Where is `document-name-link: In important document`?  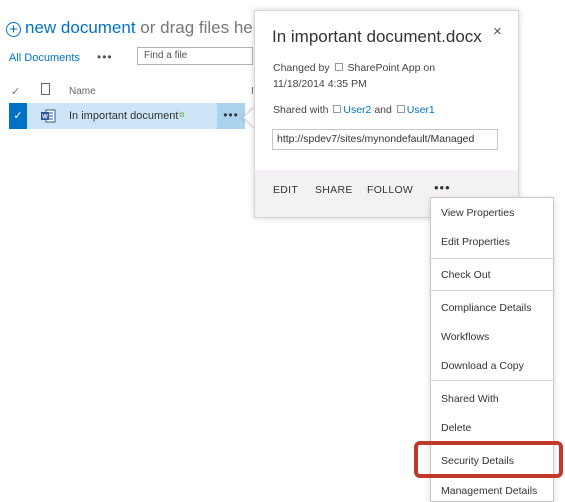
document-name-link: In important document is located at coordinates (123, 116).